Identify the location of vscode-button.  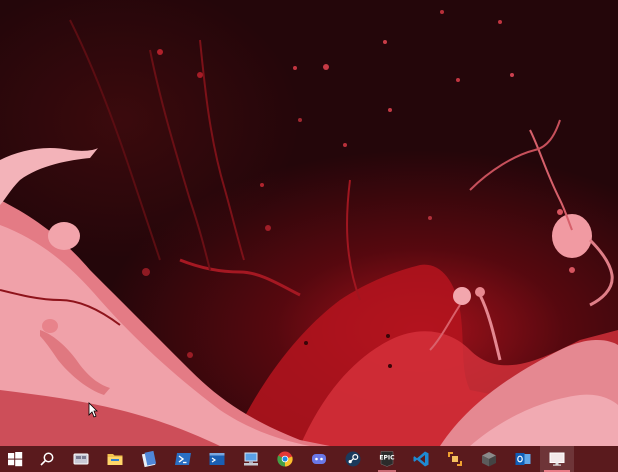
(421, 459).